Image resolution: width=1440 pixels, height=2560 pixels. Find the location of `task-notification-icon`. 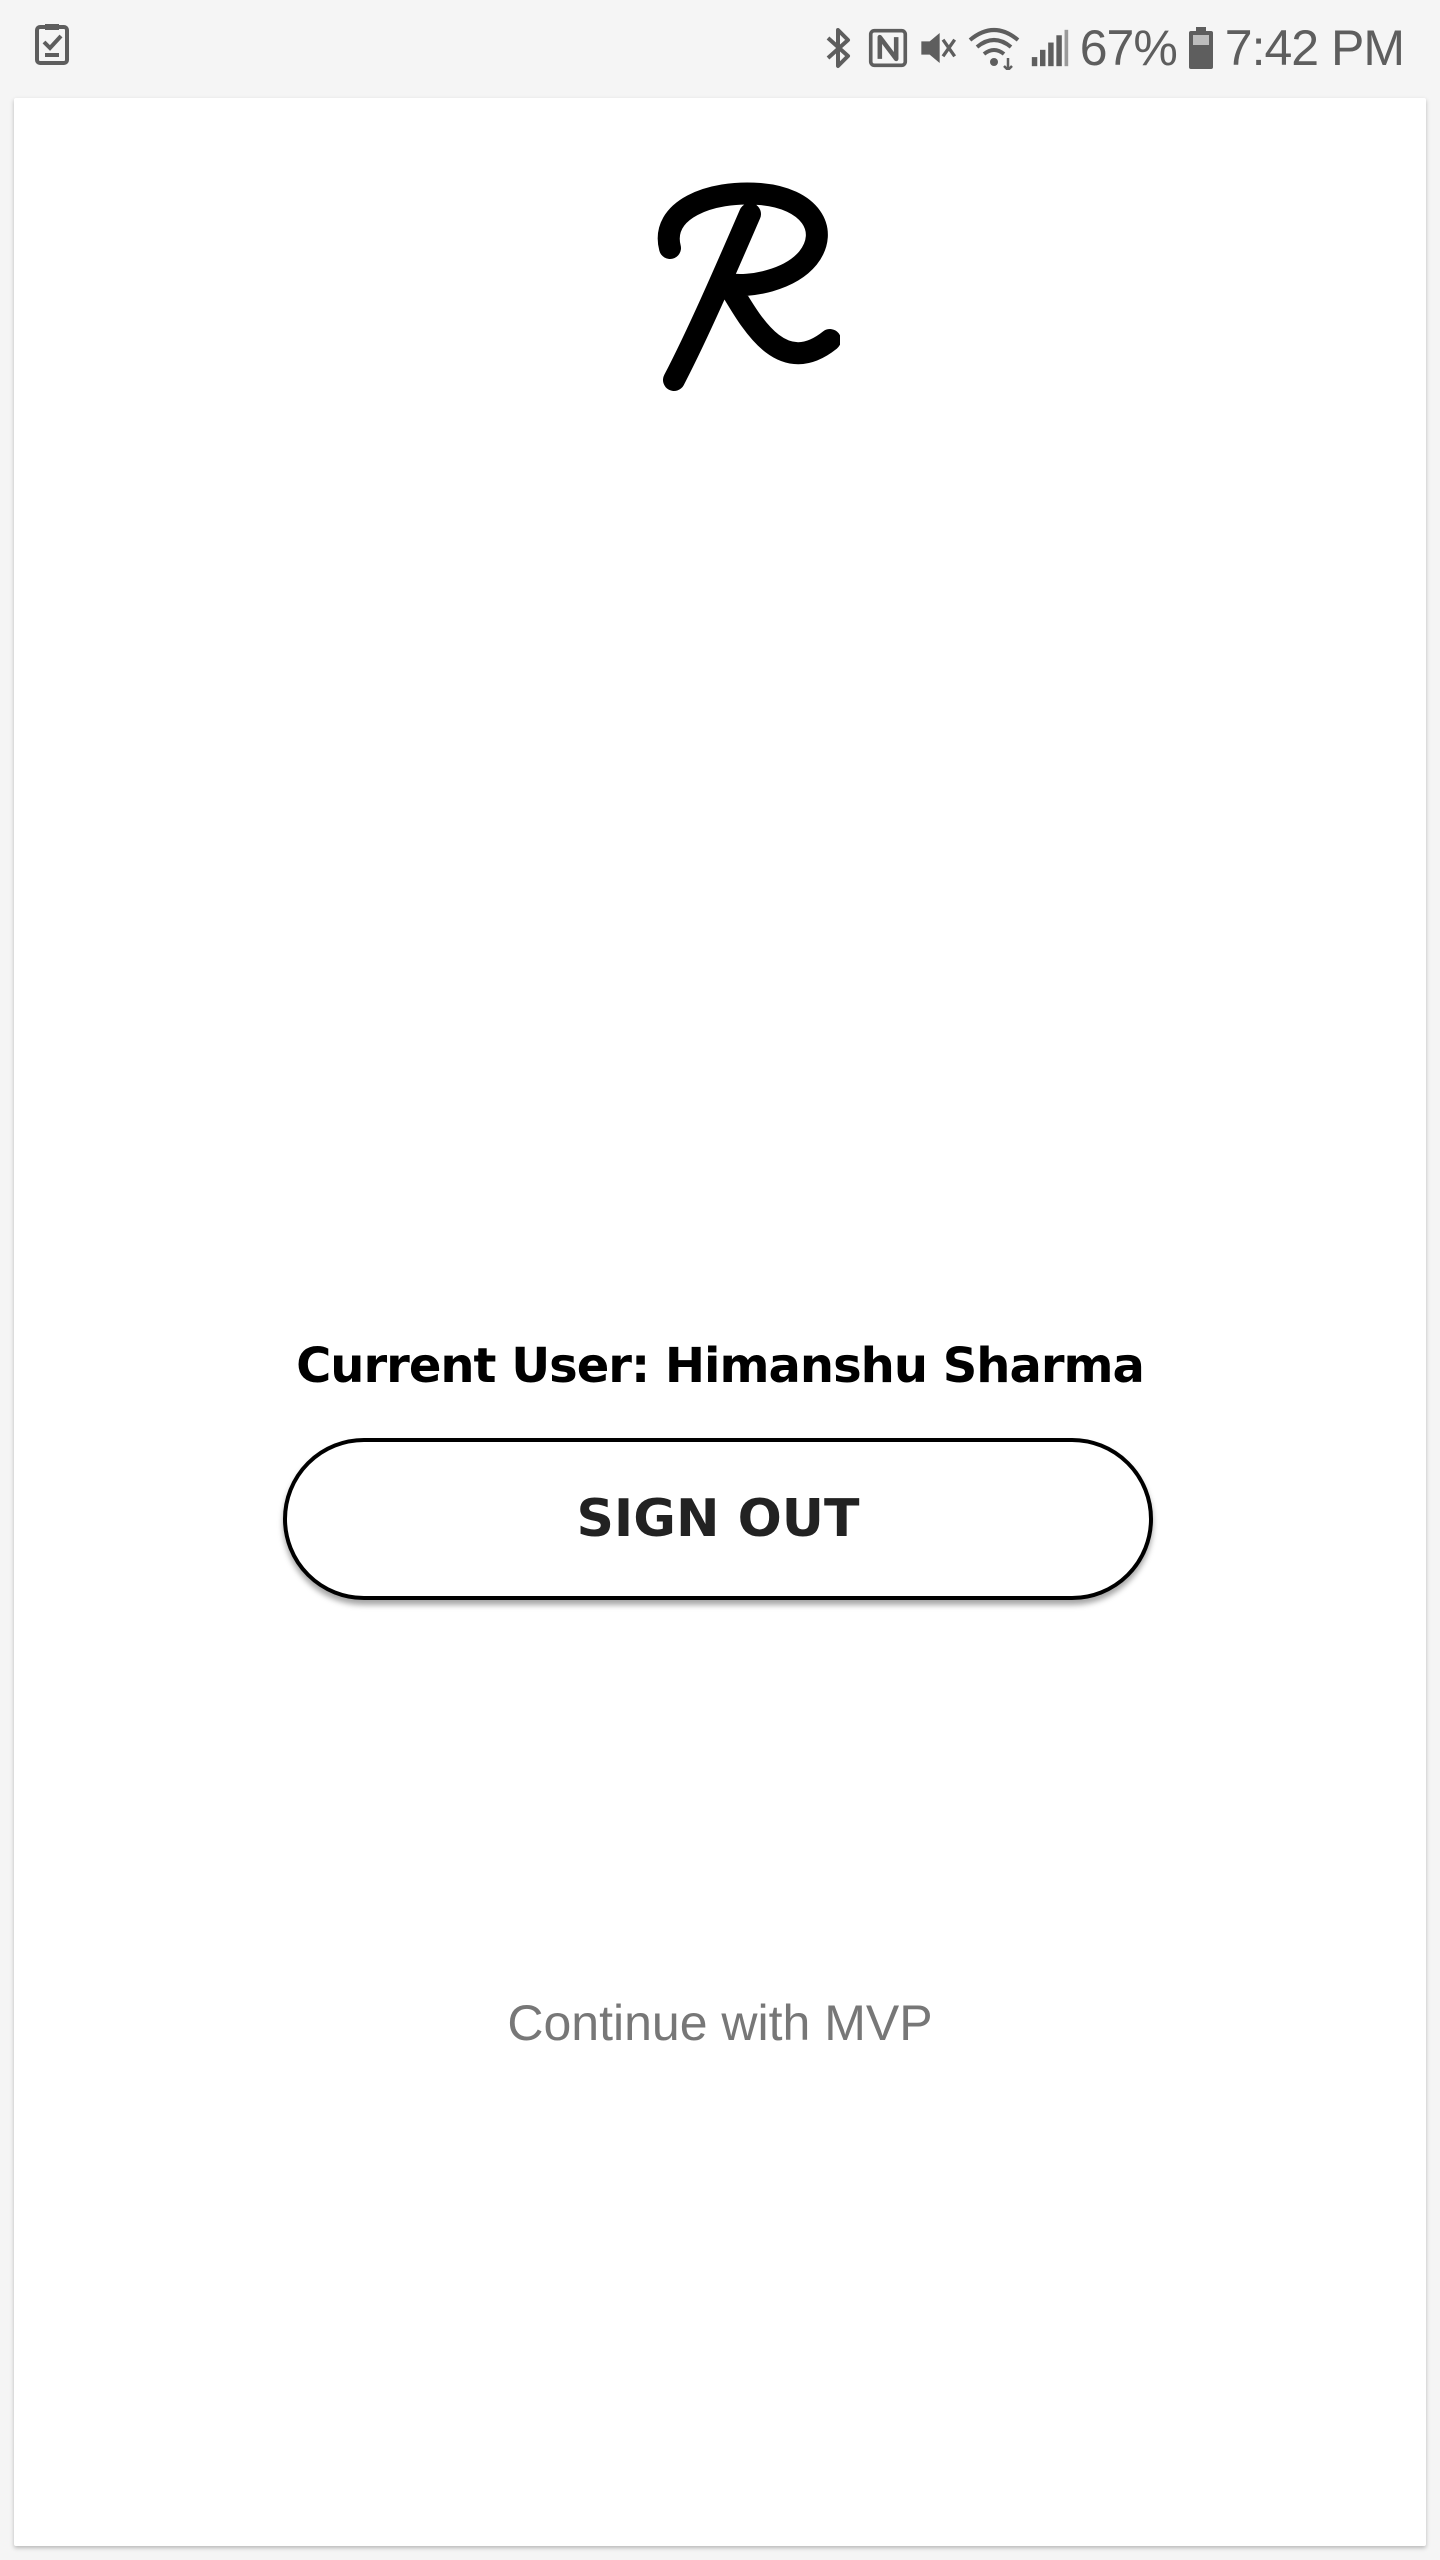

task-notification-icon is located at coordinates (52, 44).